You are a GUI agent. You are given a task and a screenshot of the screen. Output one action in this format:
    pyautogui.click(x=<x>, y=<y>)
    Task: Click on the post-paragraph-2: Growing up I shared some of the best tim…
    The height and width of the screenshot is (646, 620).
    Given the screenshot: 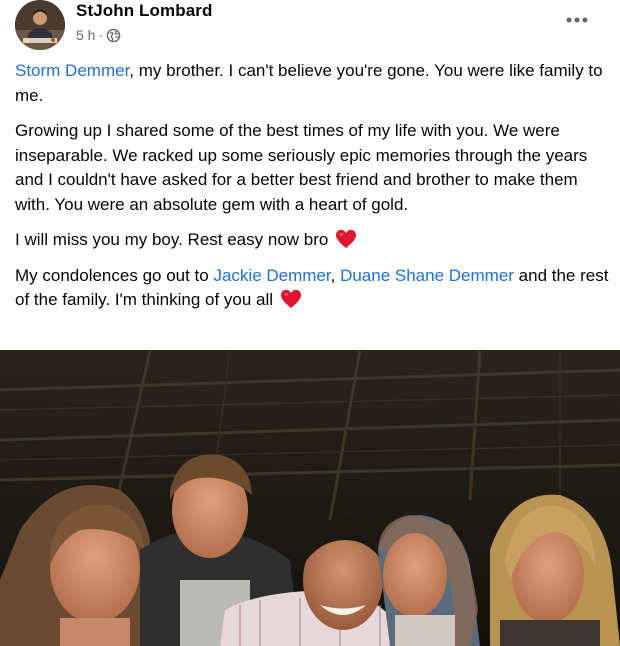 What is the action you would take?
    pyautogui.click(x=301, y=167)
    